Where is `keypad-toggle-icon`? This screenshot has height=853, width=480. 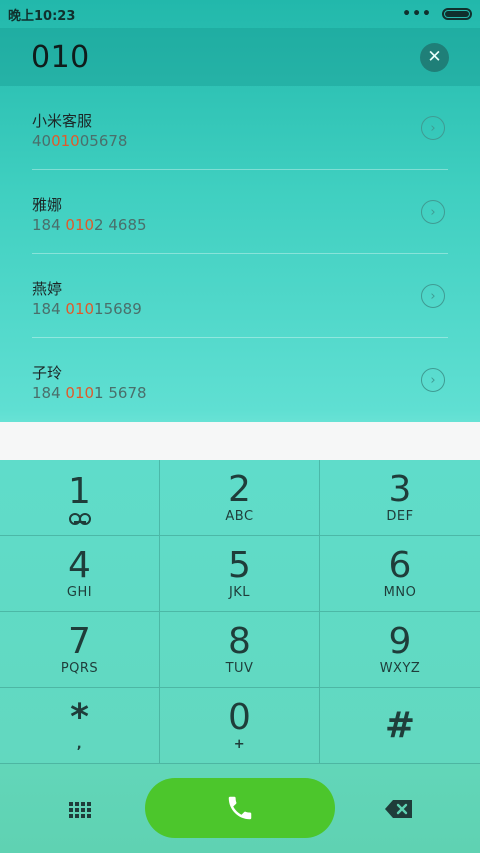 keypad-toggle-icon is located at coordinates (80, 810).